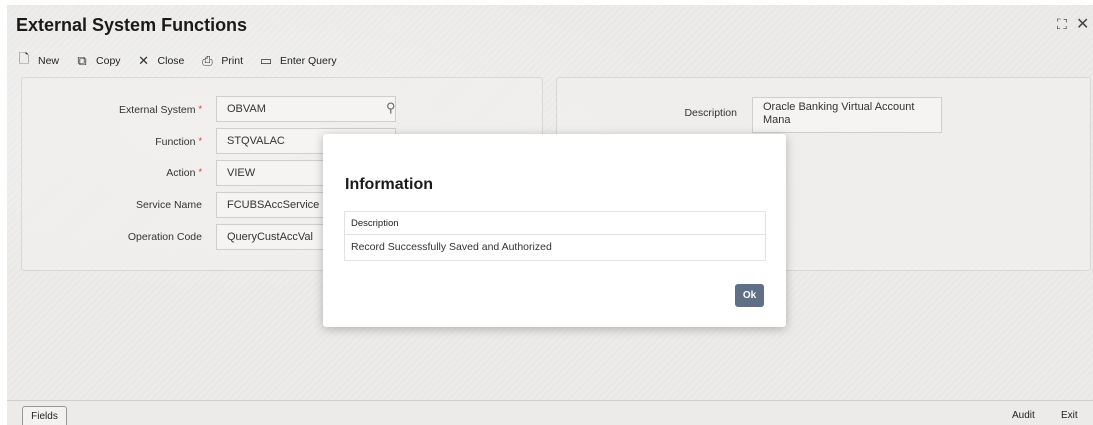 This screenshot has width=1093, height=425. I want to click on table-row: Record Successfully Saved and Authorized, so click(451, 247).